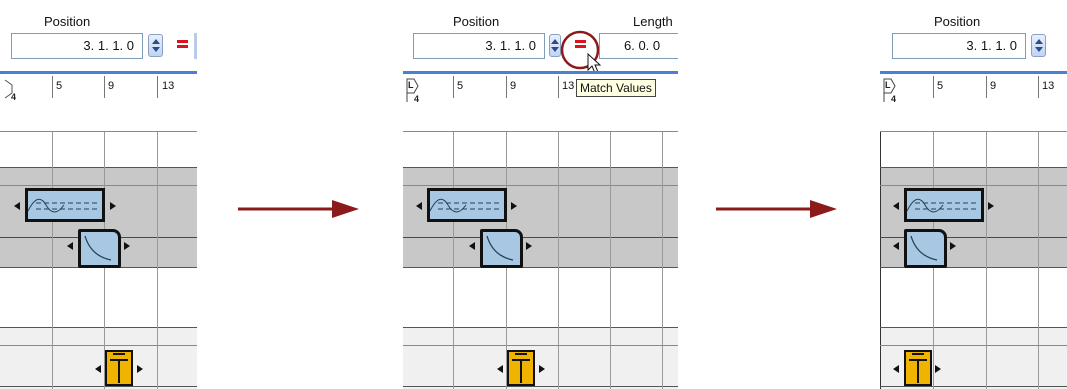  Describe the element at coordinates (183, 44) in the screenshot. I see `match-values-icon` at that location.